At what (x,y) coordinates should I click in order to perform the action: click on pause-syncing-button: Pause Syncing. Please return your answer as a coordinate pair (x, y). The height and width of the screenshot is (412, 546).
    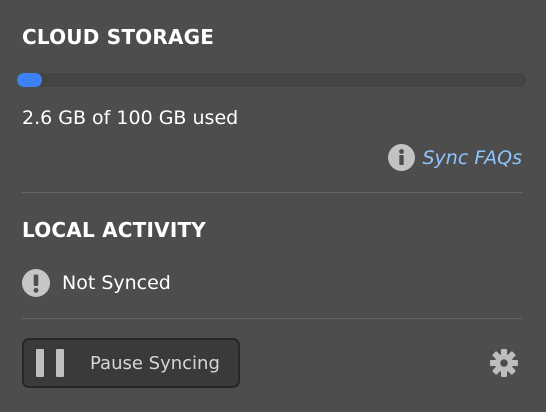
    Looking at the image, I should click on (131, 363).